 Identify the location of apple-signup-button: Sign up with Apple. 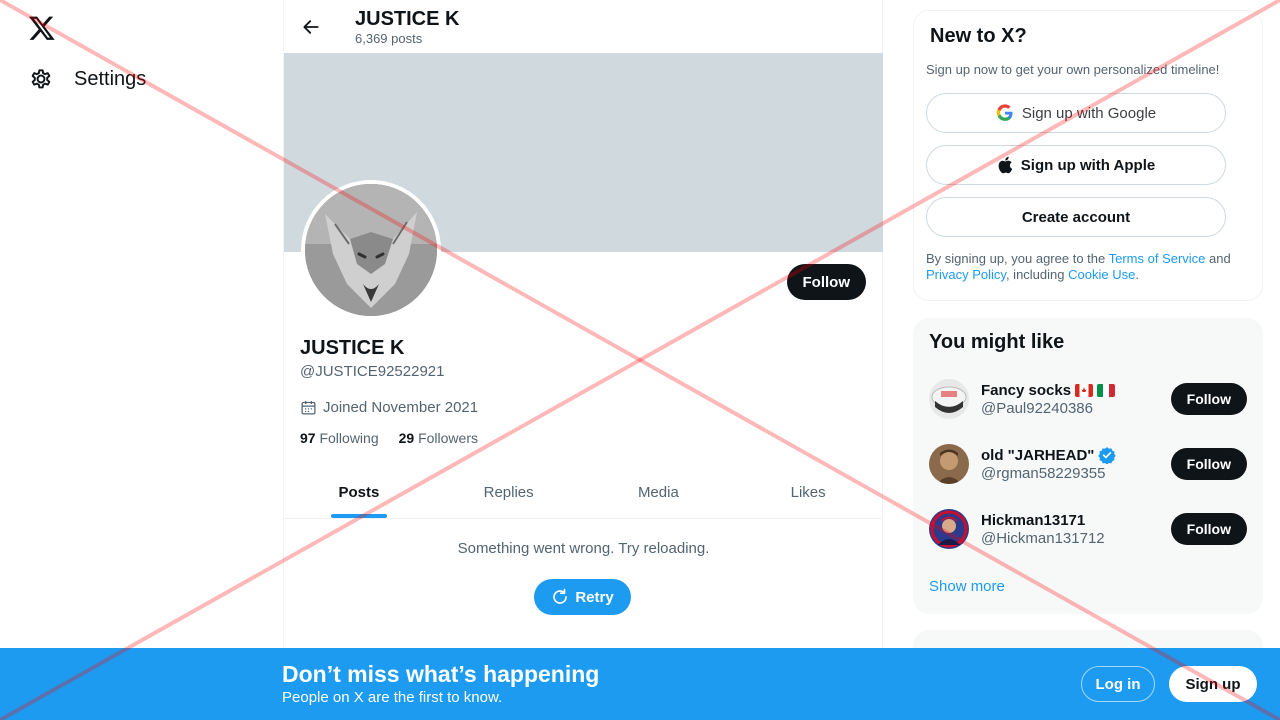
(1076, 165).